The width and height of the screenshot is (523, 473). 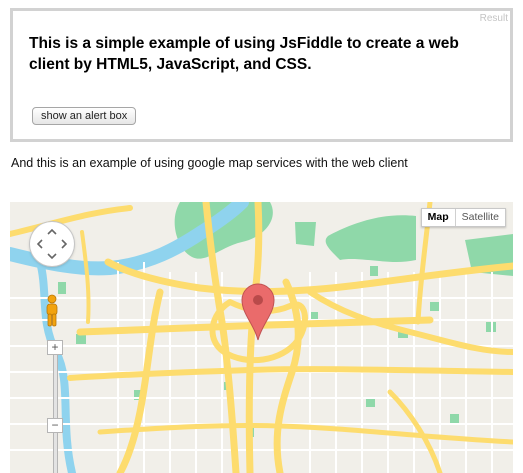 I want to click on pan-left-icon, so click(x=40, y=244).